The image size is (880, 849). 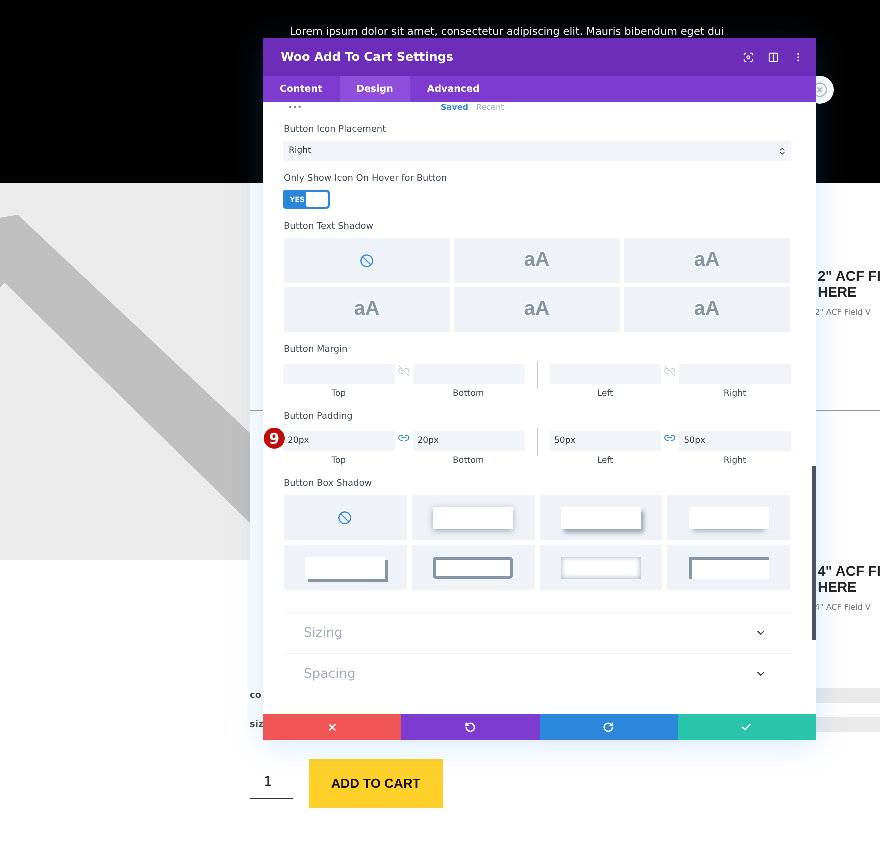 What do you see at coordinates (256, 695) in the screenshot?
I see `attribute-label: co` at bounding box center [256, 695].